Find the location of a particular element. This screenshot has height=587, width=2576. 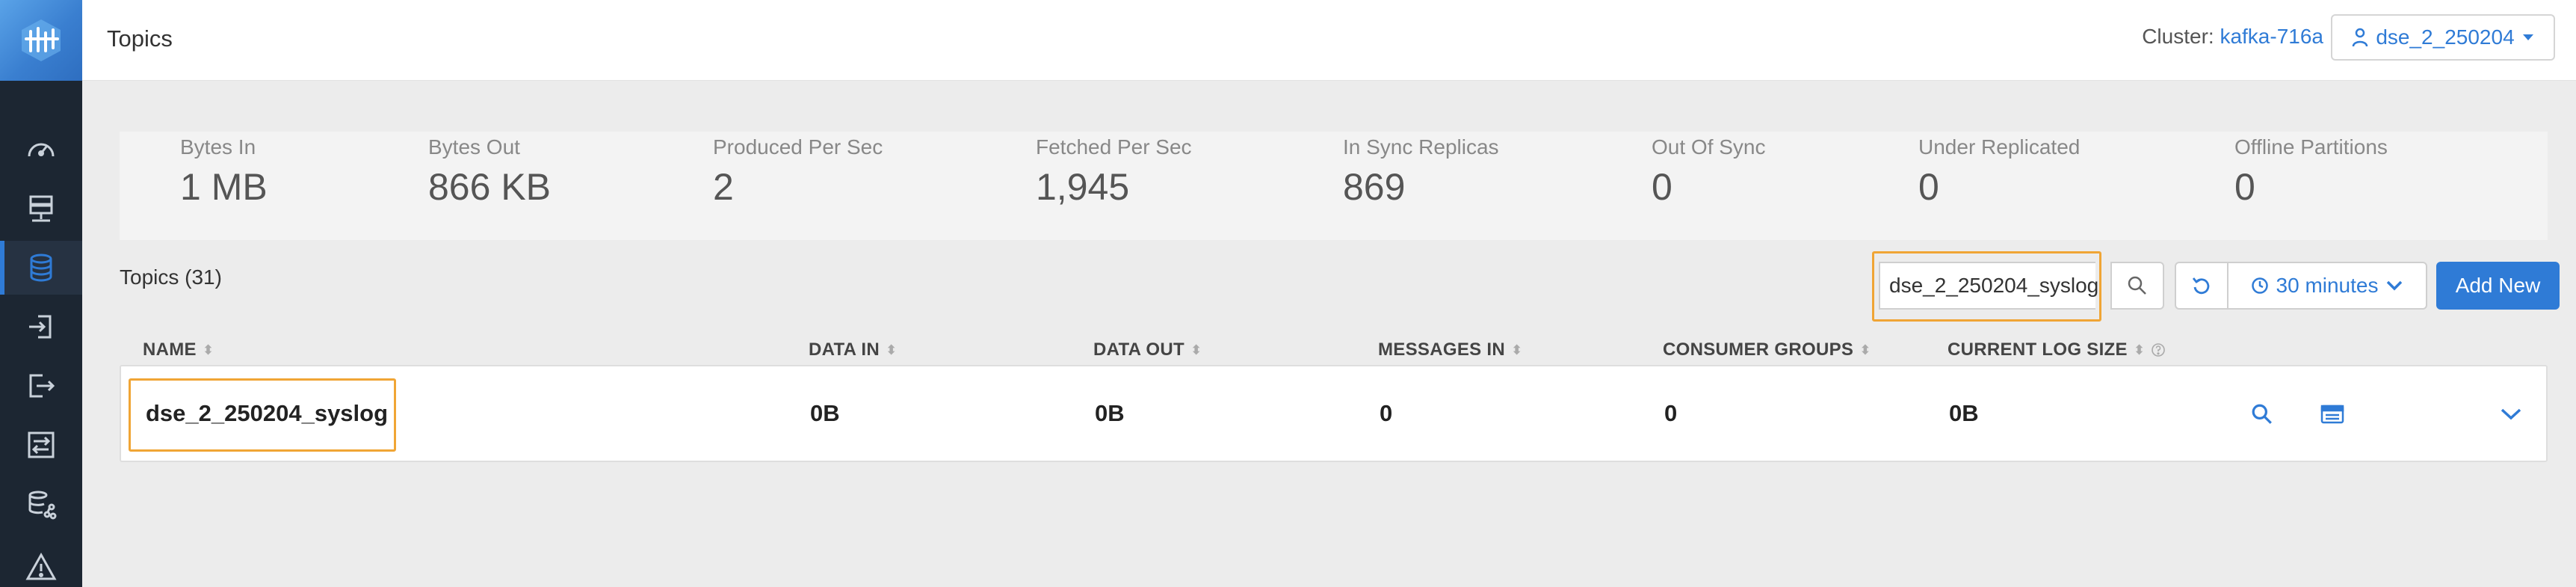

stat-label: Bytes Out is located at coordinates (474, 147).